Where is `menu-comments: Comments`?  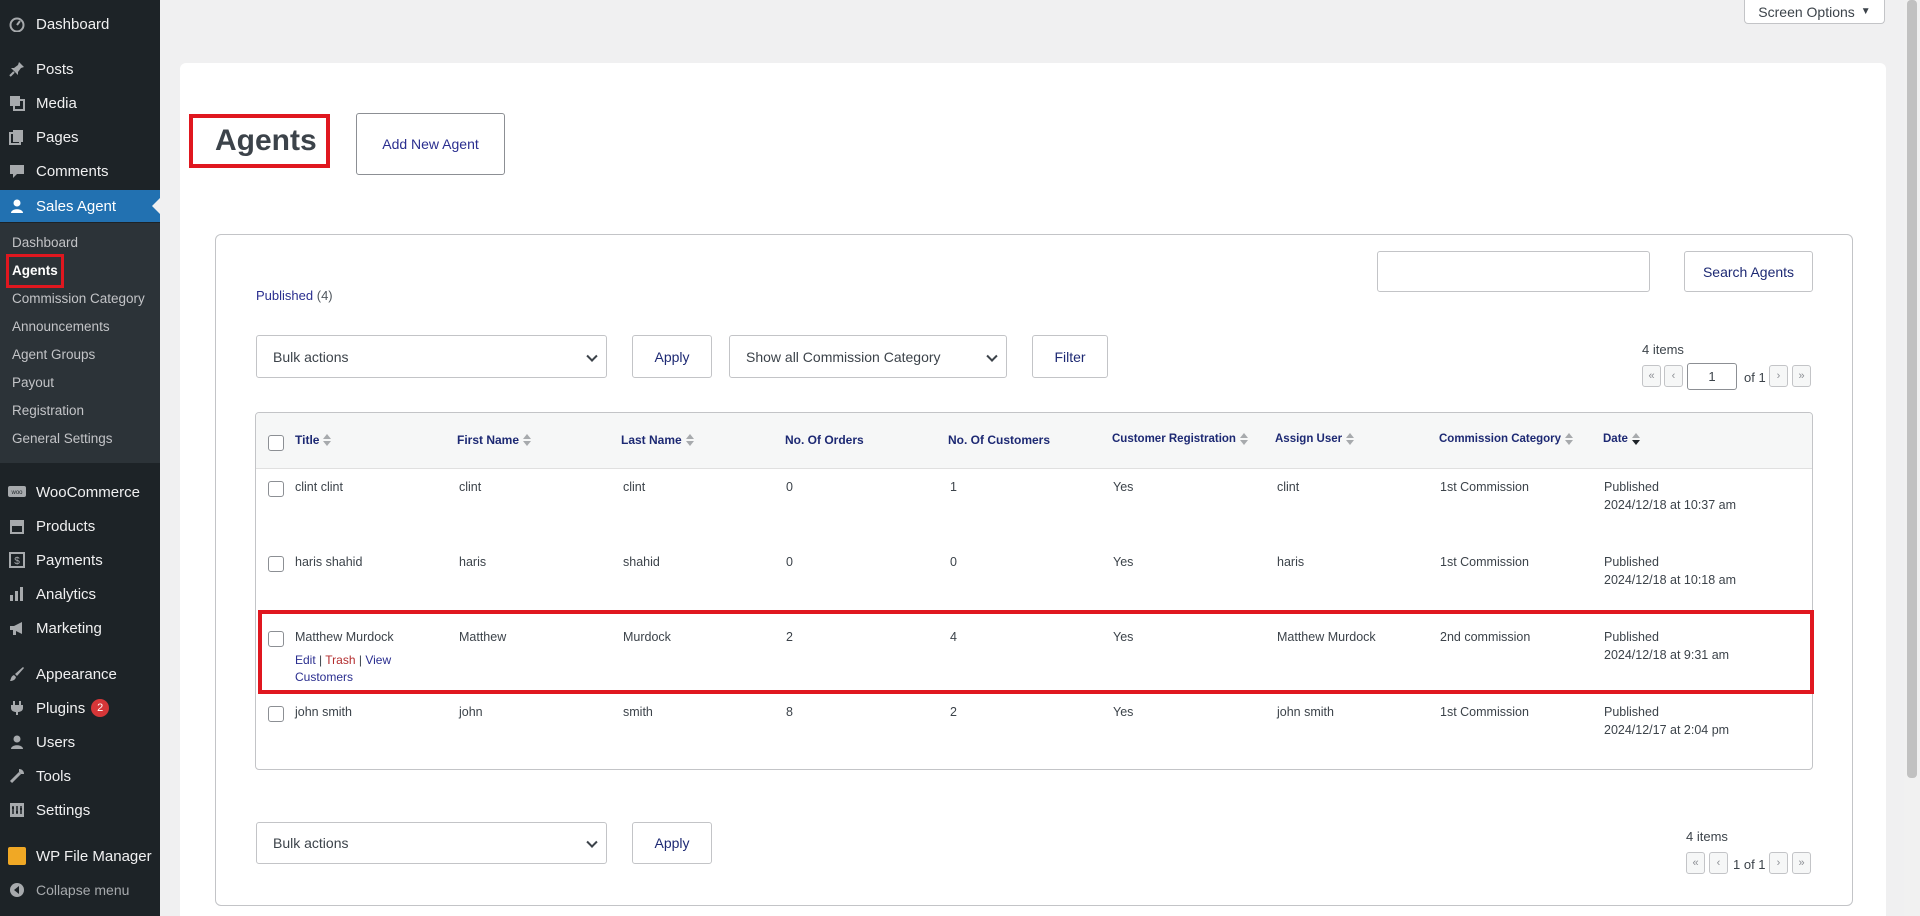
menu-comments: Comments is located at coordinates (80, 171).